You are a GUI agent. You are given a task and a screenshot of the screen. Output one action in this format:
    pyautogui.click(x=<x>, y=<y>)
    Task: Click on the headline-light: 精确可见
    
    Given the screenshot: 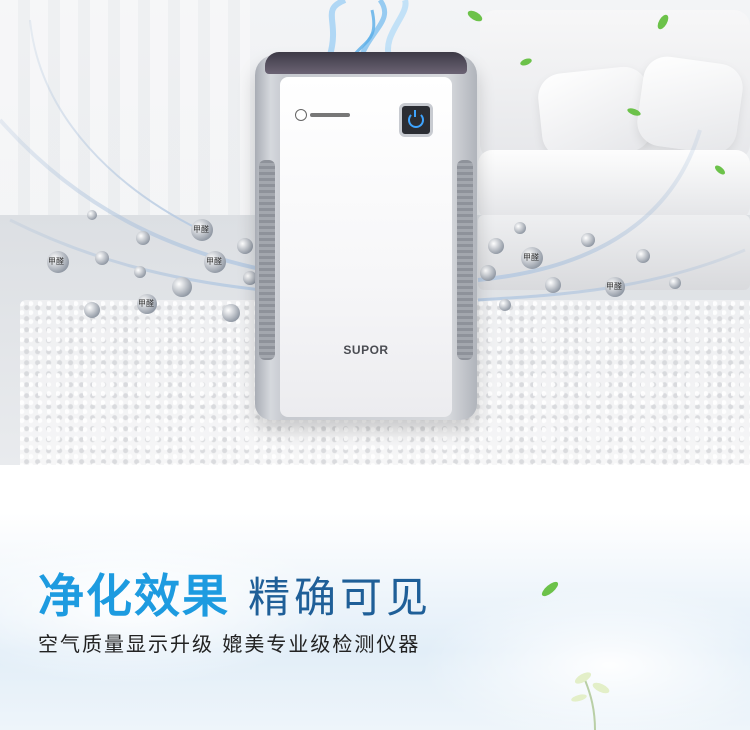 What is the action you would take?
    pyautogui.click(x=340, y=597)
    